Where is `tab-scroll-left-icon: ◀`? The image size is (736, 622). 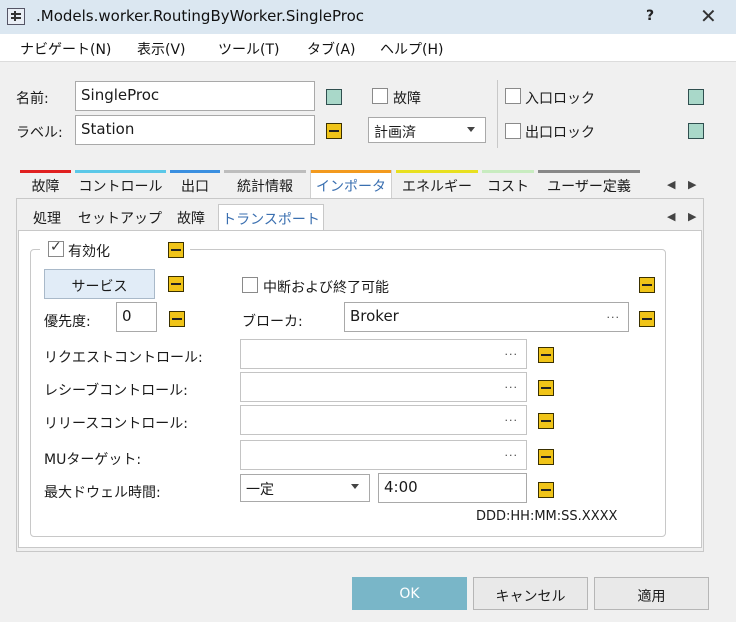 tab-scroll-left-icon: ◀ is located at coordinates (671, 184).